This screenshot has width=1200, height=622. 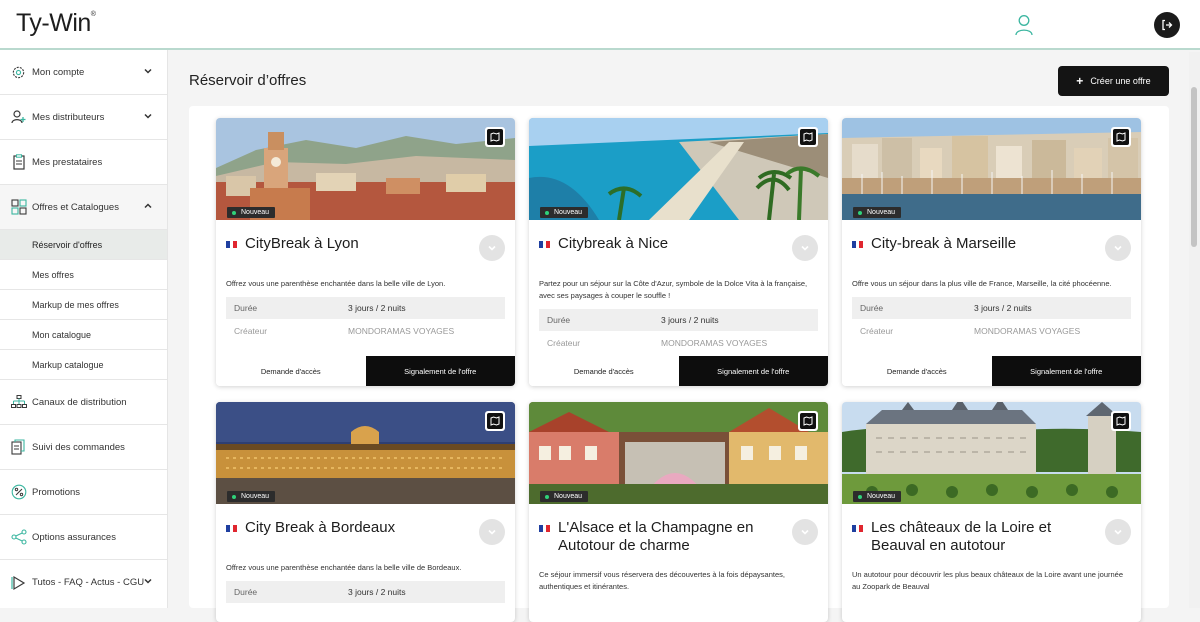 What do you see at coordinates (18, 162) in the screenshot?
I see `clipboard-icon` at bounding box center [18, 162].